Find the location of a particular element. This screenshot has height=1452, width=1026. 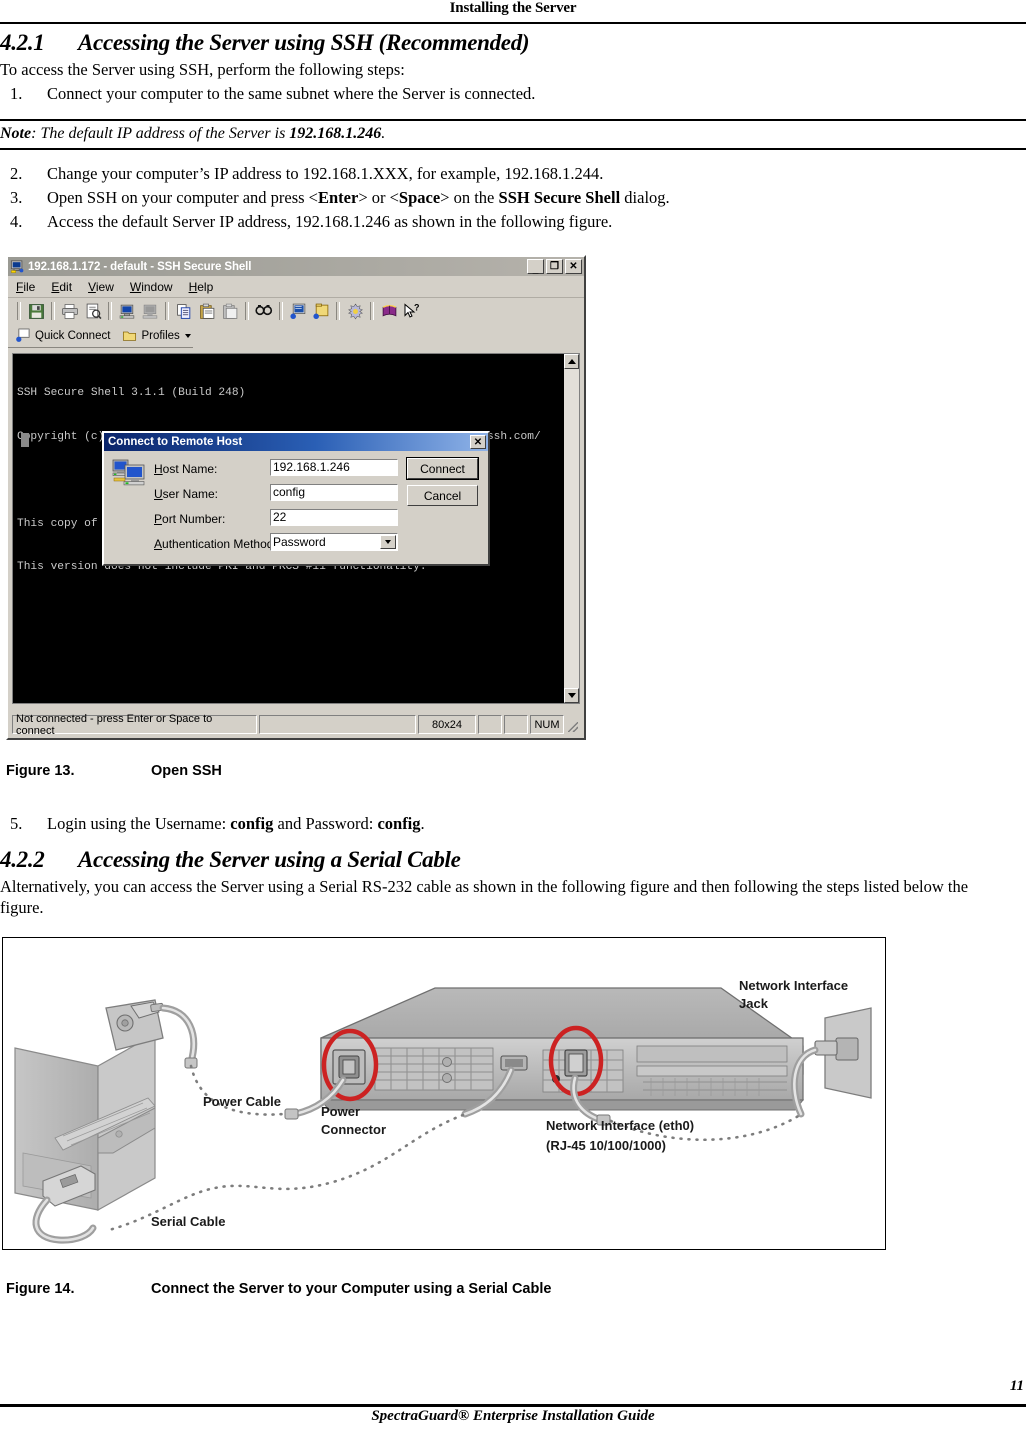

scroll-down-button is located at coordinates (571, 695).